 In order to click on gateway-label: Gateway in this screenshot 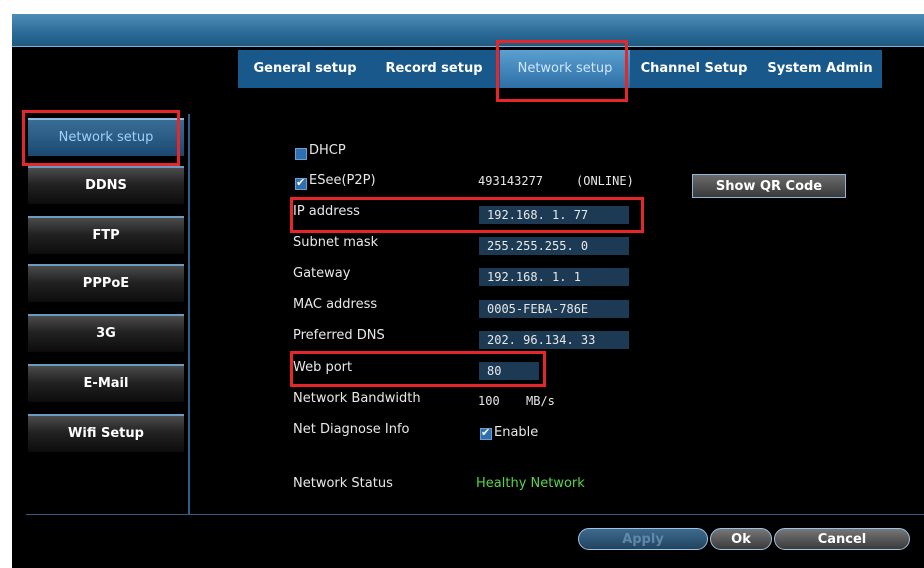, I will do `click(322, 273)`.